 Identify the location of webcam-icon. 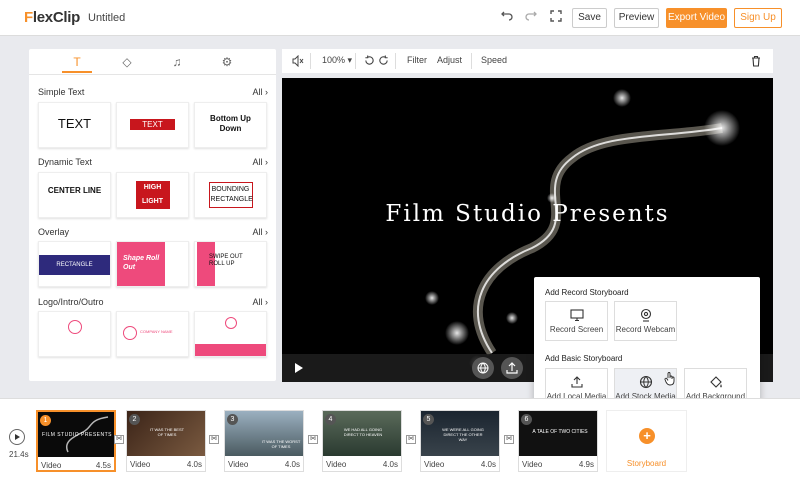
(645, 315).